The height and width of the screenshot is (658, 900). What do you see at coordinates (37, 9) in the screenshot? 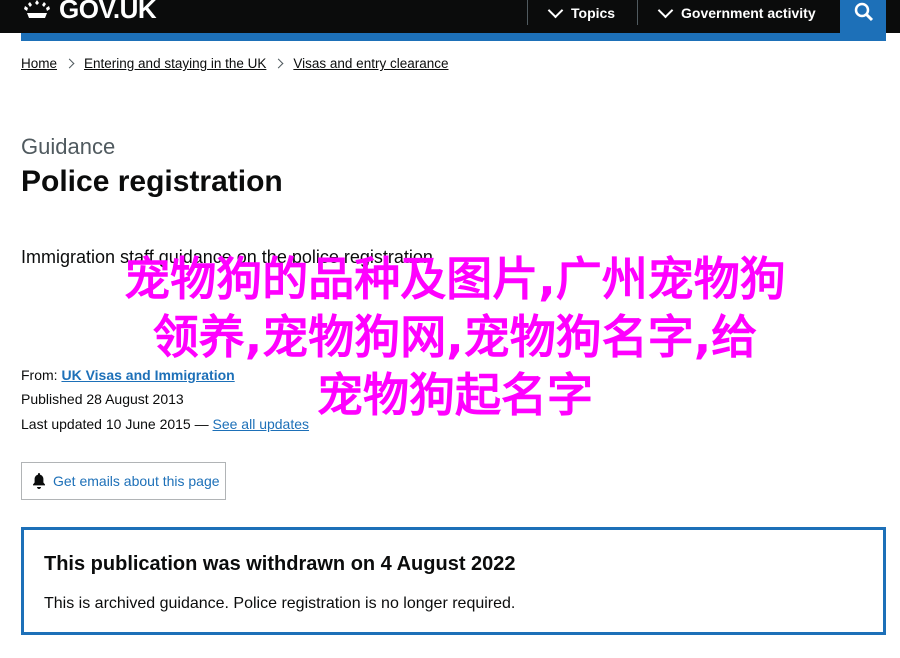
I see `crown-icon` at bounding box center [37, 9].